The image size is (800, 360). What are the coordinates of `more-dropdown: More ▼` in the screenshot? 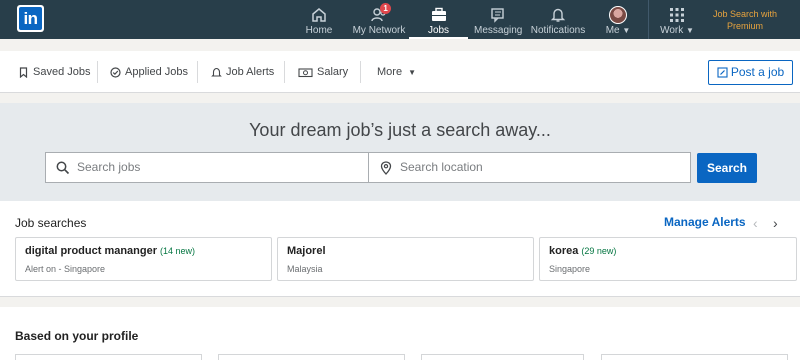 It's located at (396, 72).